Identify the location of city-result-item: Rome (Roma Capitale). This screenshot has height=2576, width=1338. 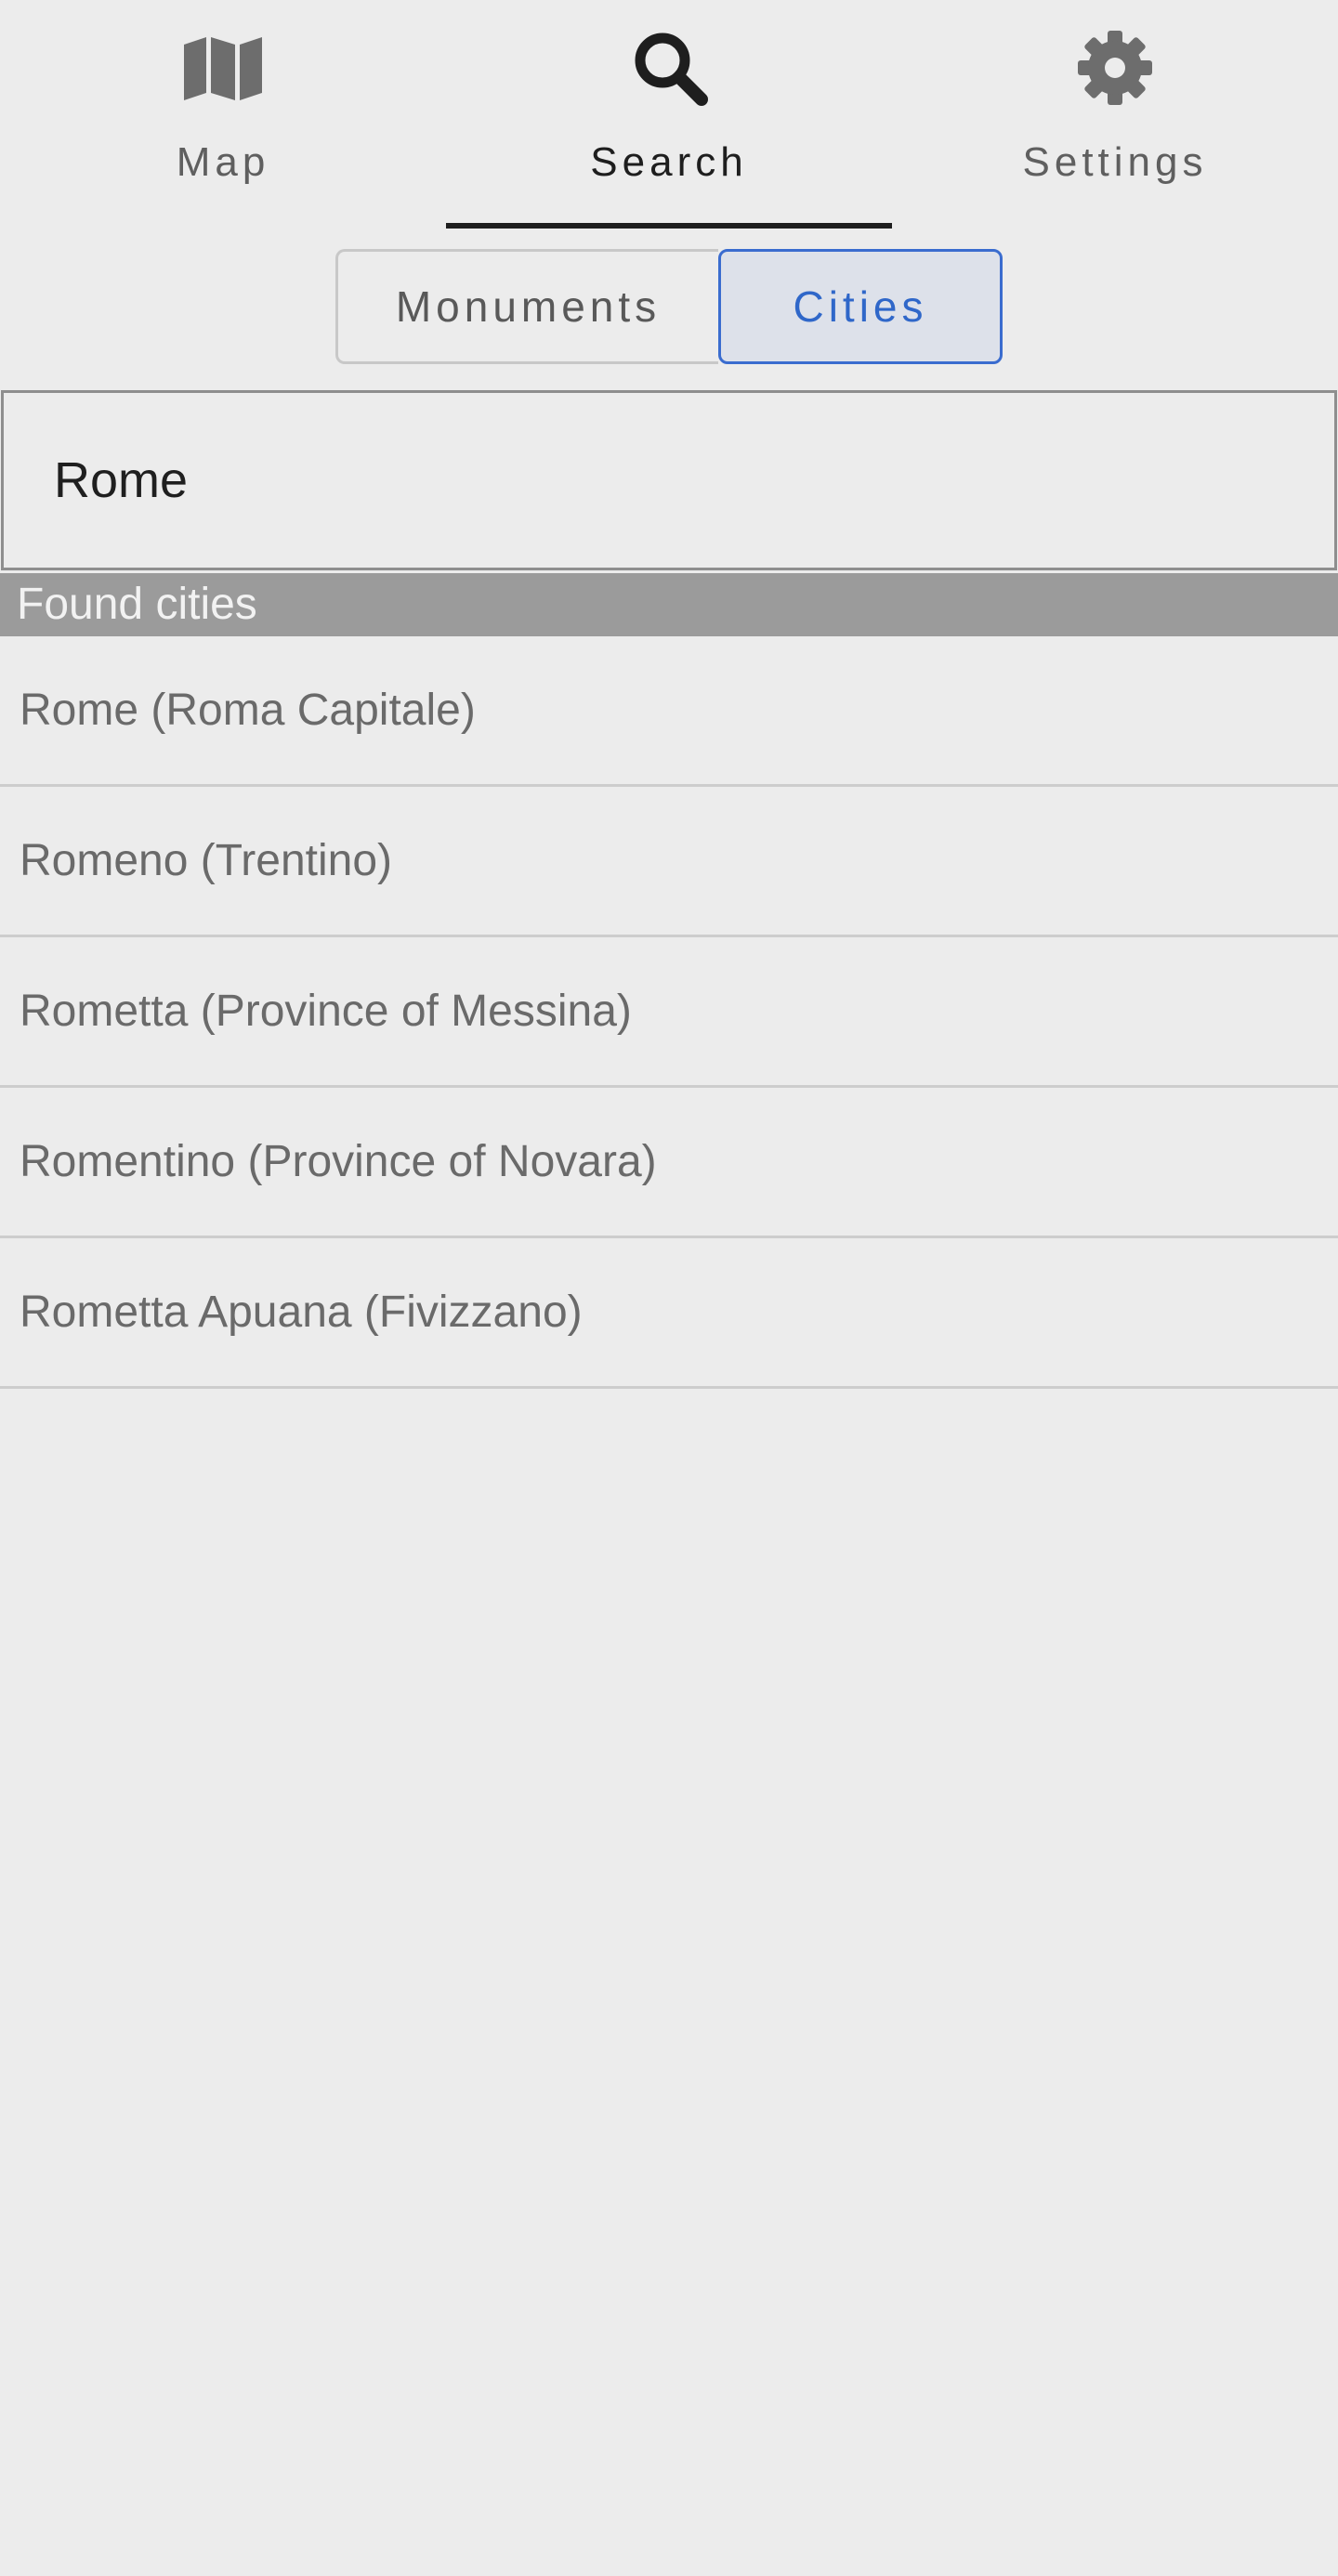
(669, 711).